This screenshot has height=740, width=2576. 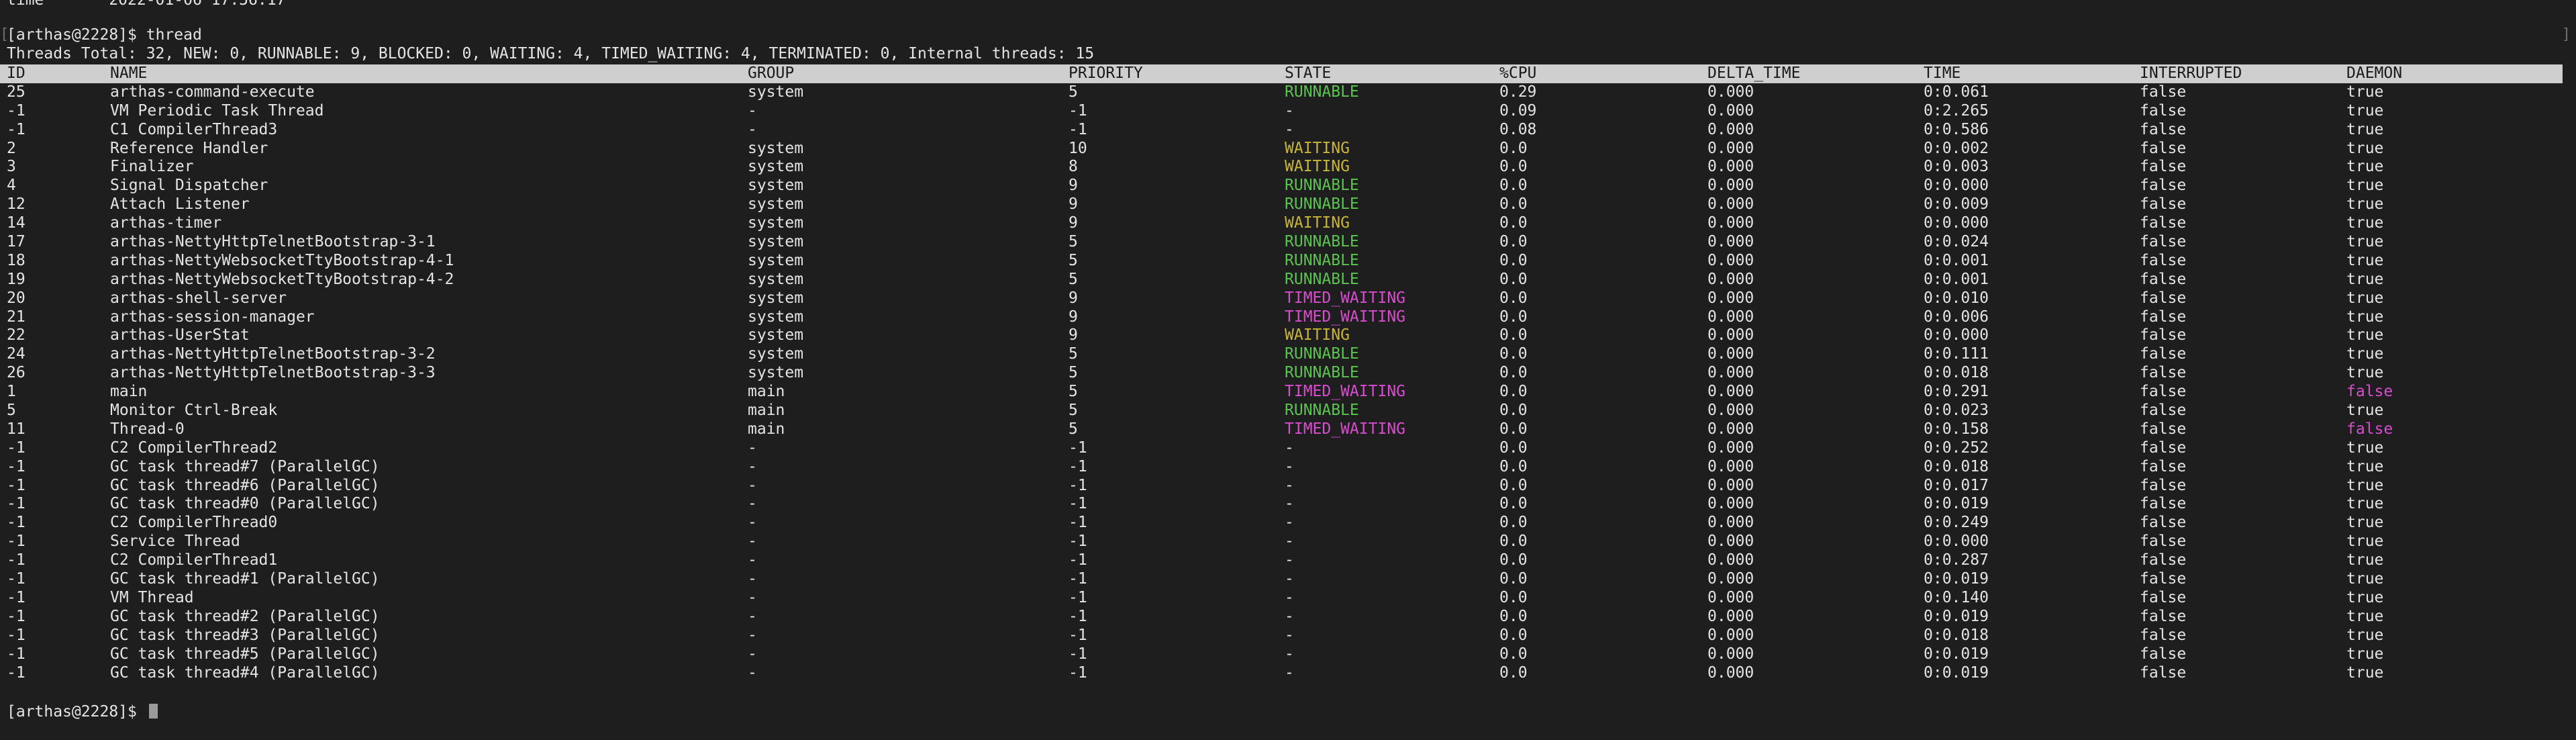 What do you see at coordinates (245, 654) in the screenshot?
I see `cell-name: GC task thread#5 (ParallelGC)` at bounding box center [245, 654].